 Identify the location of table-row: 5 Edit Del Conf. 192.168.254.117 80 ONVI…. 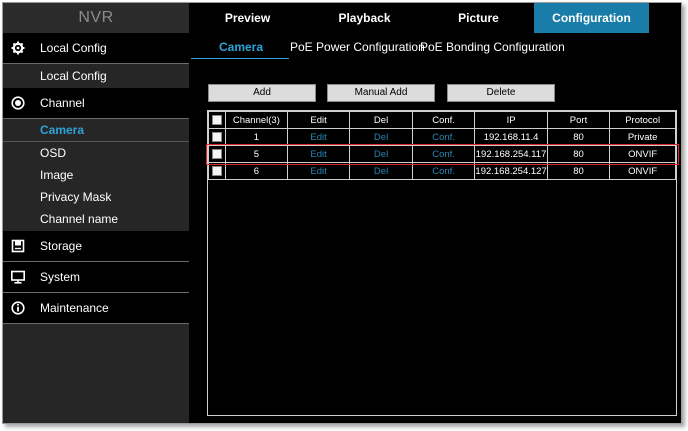
(442, 154).